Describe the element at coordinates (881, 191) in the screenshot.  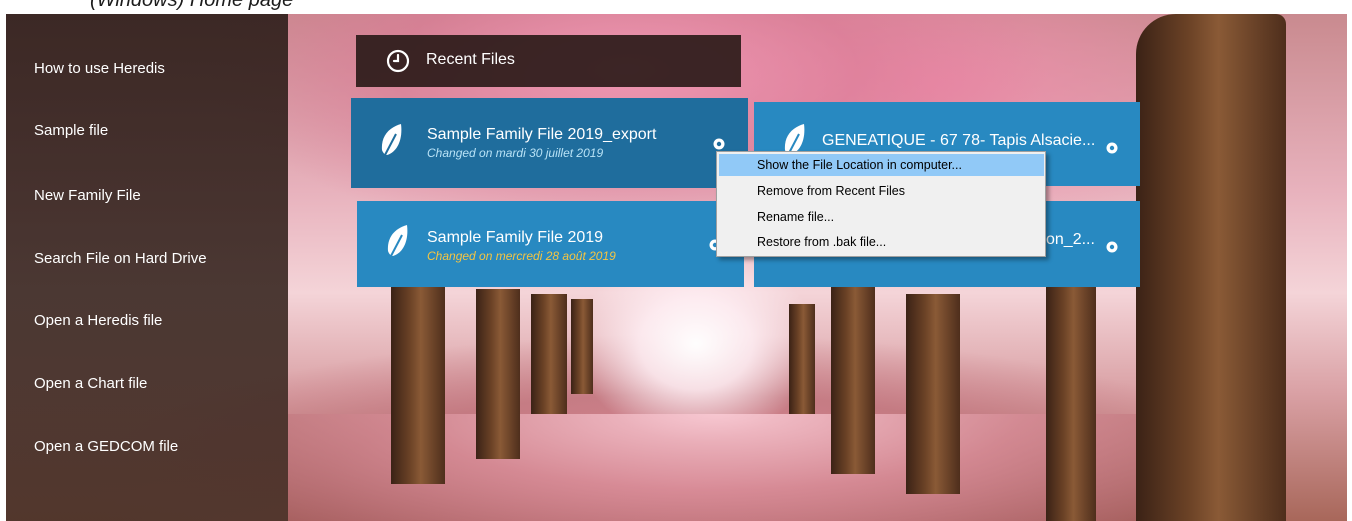
I see `menu-item-remove-recent: Remove from Recent Files` at that location.